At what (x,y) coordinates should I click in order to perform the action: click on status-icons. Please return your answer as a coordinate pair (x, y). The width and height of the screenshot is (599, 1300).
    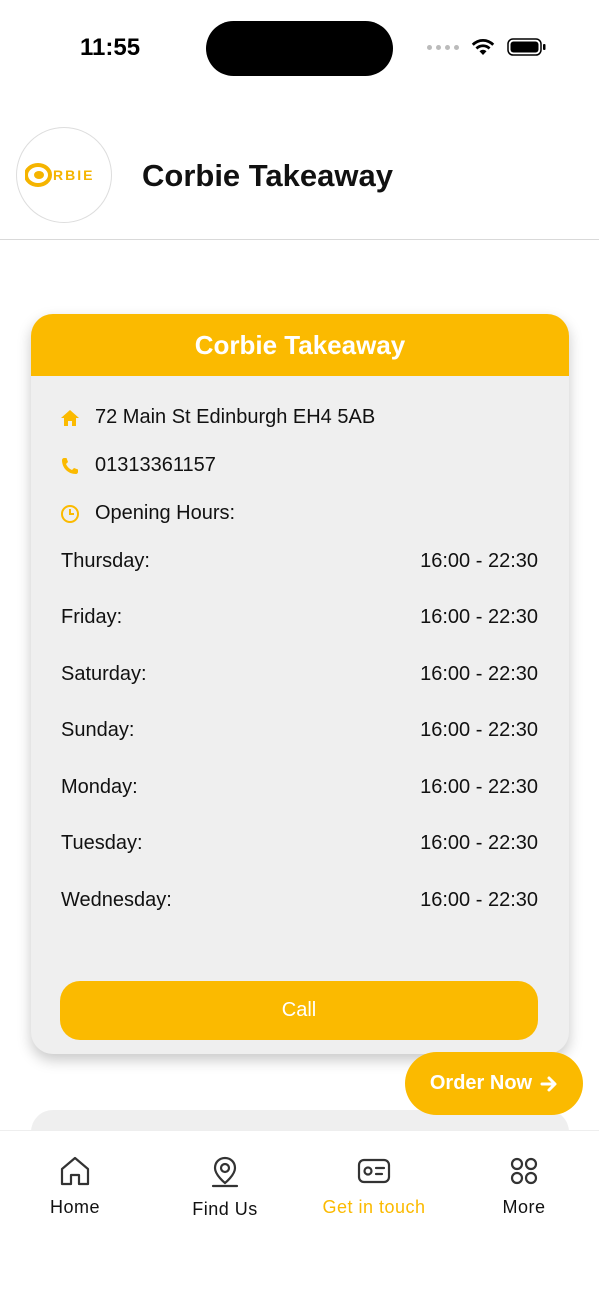
    Looking at the image, I should click on (487, 47).